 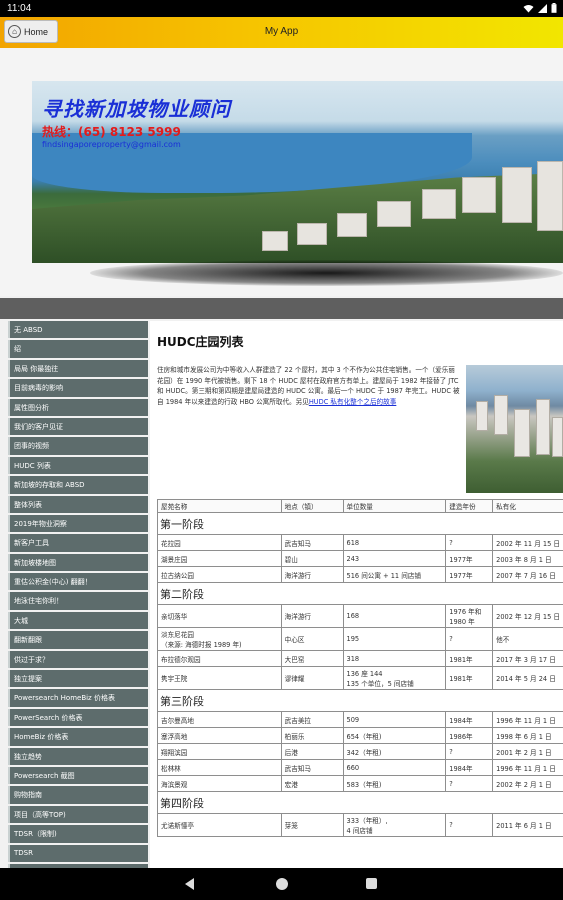 I want to click on column-header: 私有化, so click(x=527, y=506).